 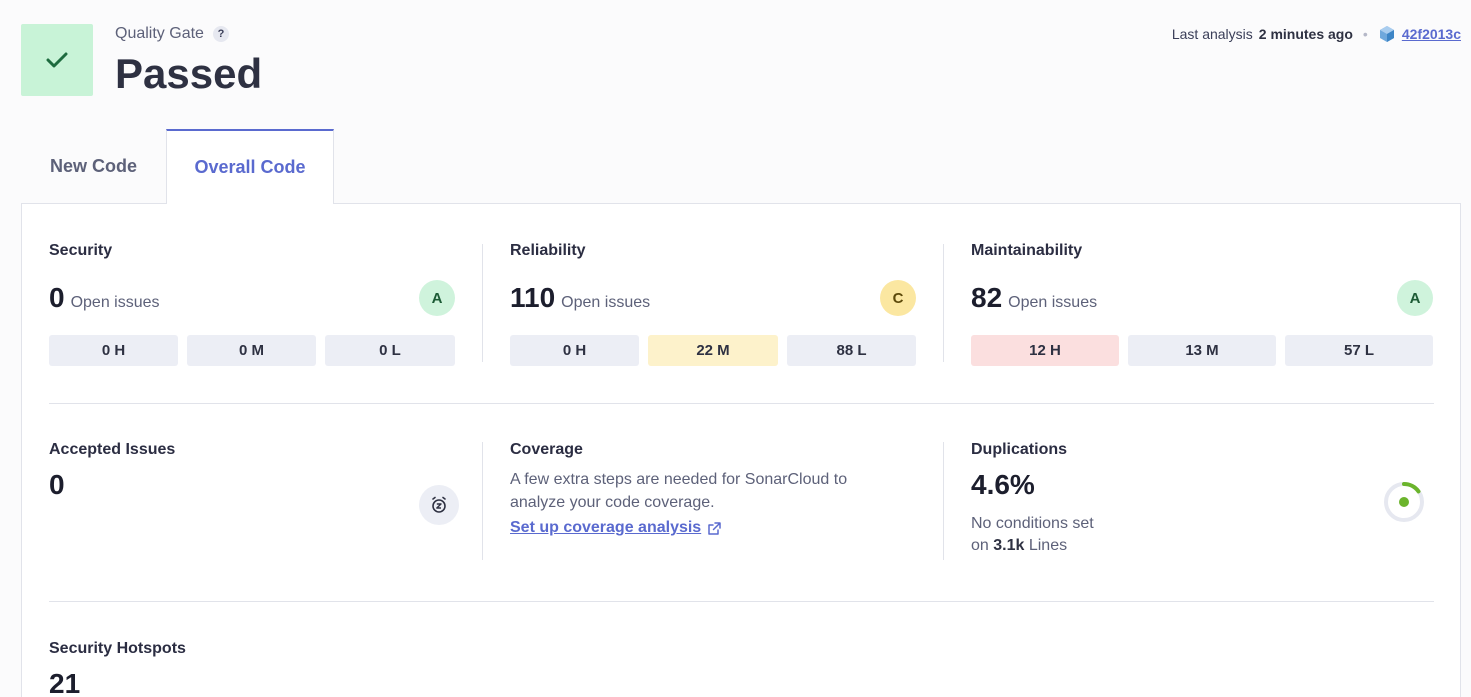 What do you see at coordinates (574, 350) in the screenshot?
I see `reliability-high-chip: 0 H` at bounding box center [574, 350].